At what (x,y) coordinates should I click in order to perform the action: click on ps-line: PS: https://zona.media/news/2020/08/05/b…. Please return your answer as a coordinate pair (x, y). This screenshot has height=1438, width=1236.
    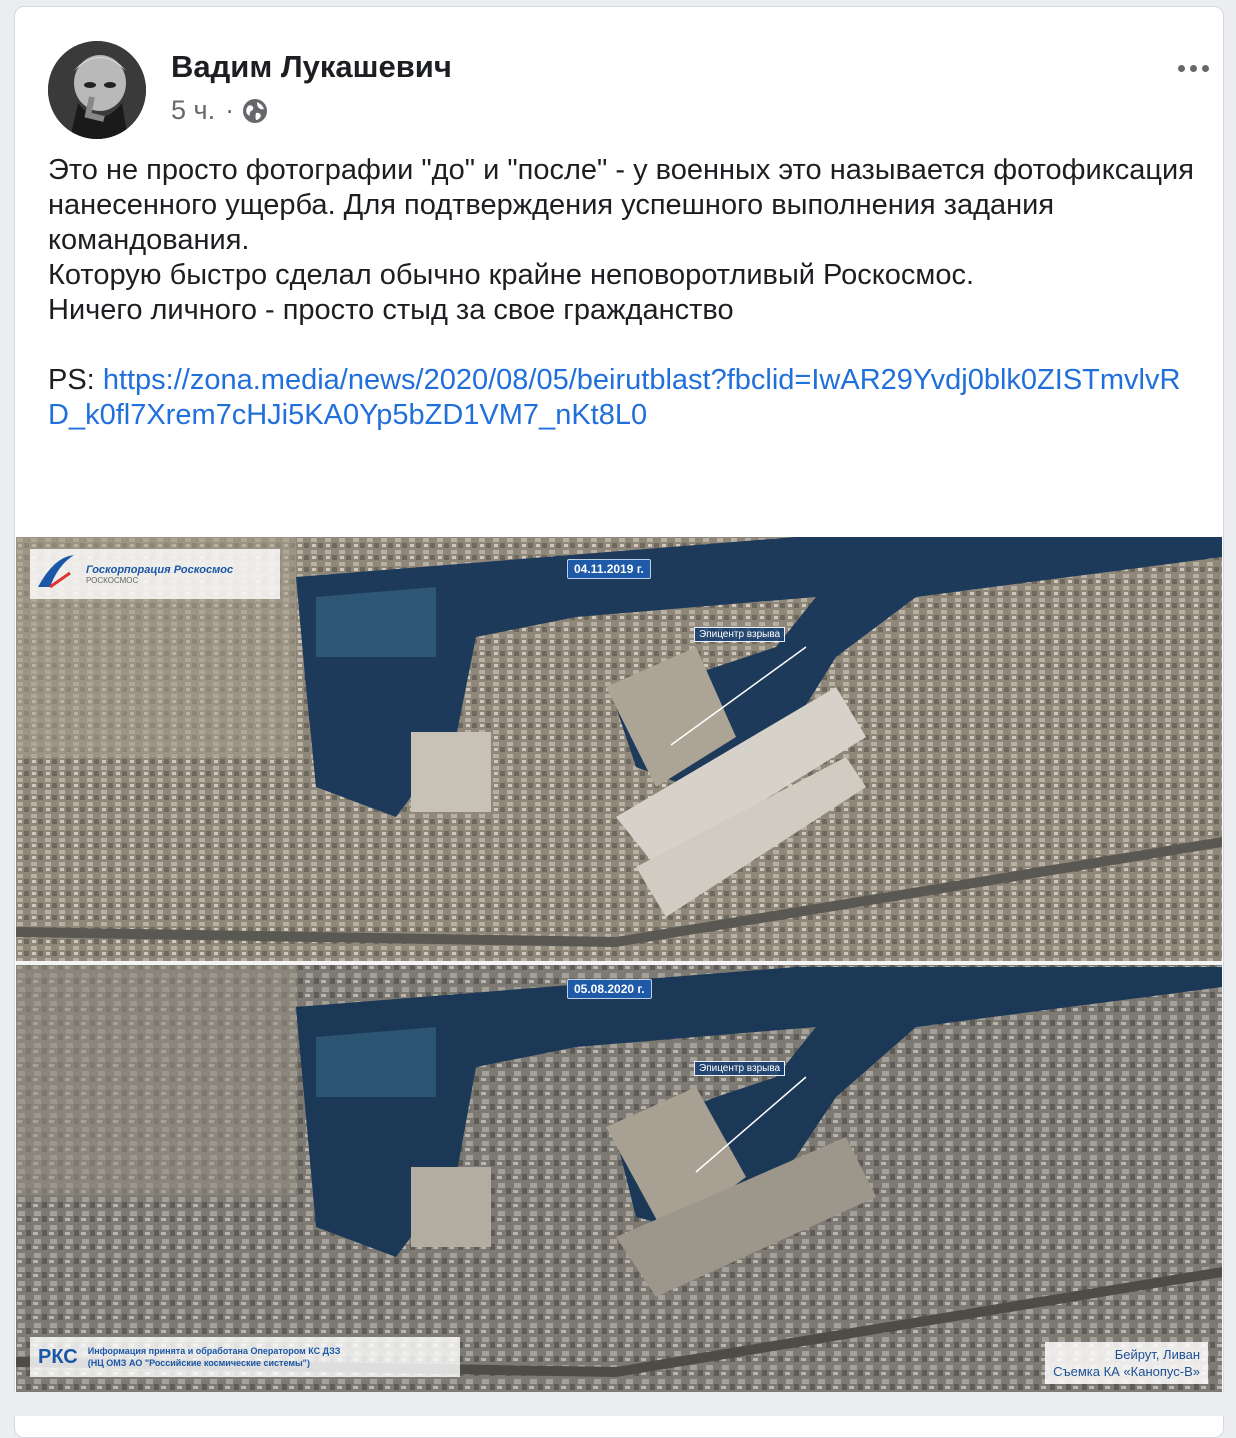
    Looking at the image, I should click on (623, 398).